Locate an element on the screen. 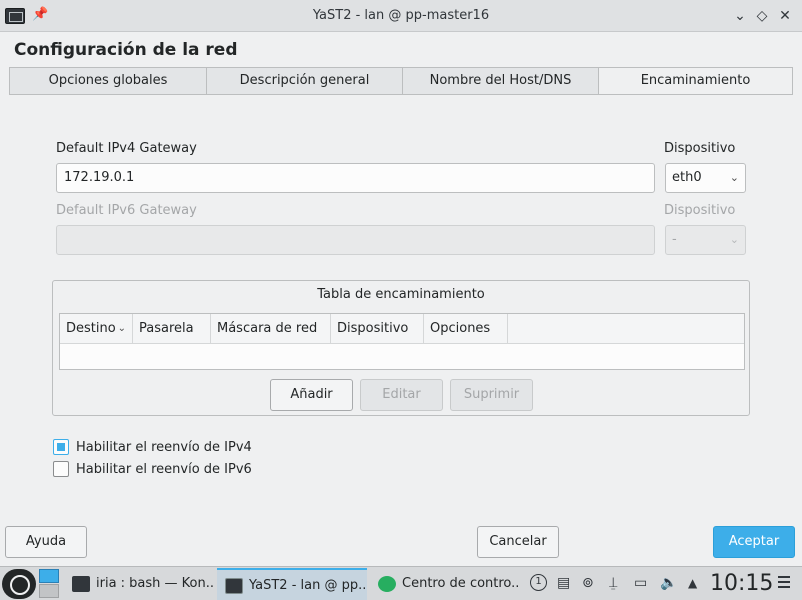 The width and height of the screenshot is (802, 600). usb-device-icon: ⍊ is located at coordinates (613, 583).